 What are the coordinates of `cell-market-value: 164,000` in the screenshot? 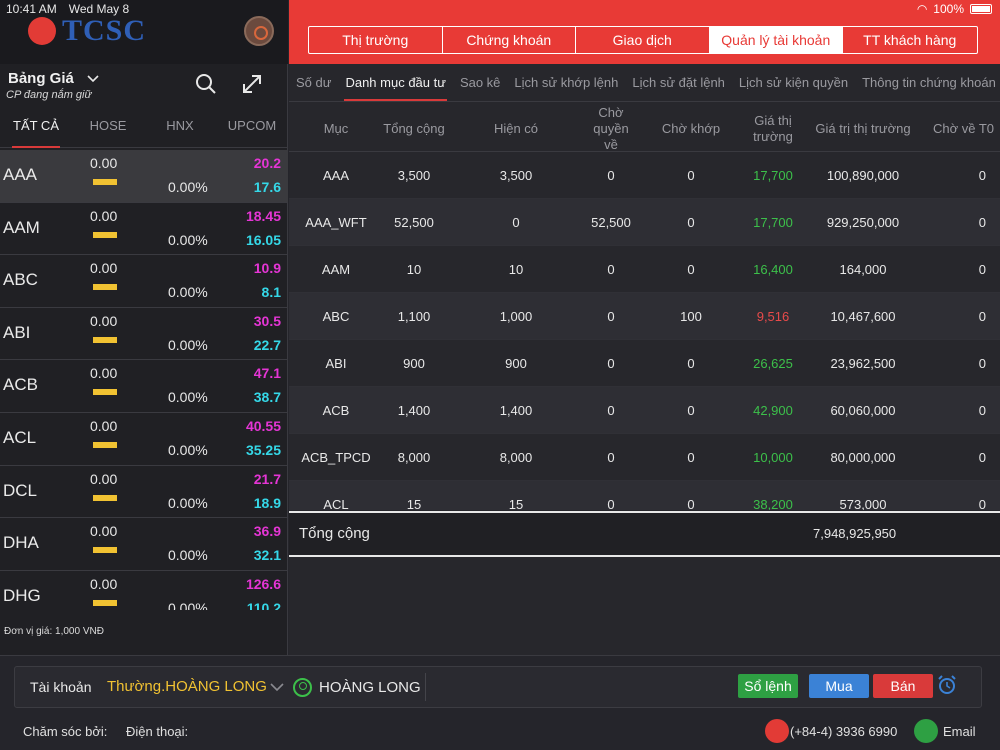 It's located at (863, 269).